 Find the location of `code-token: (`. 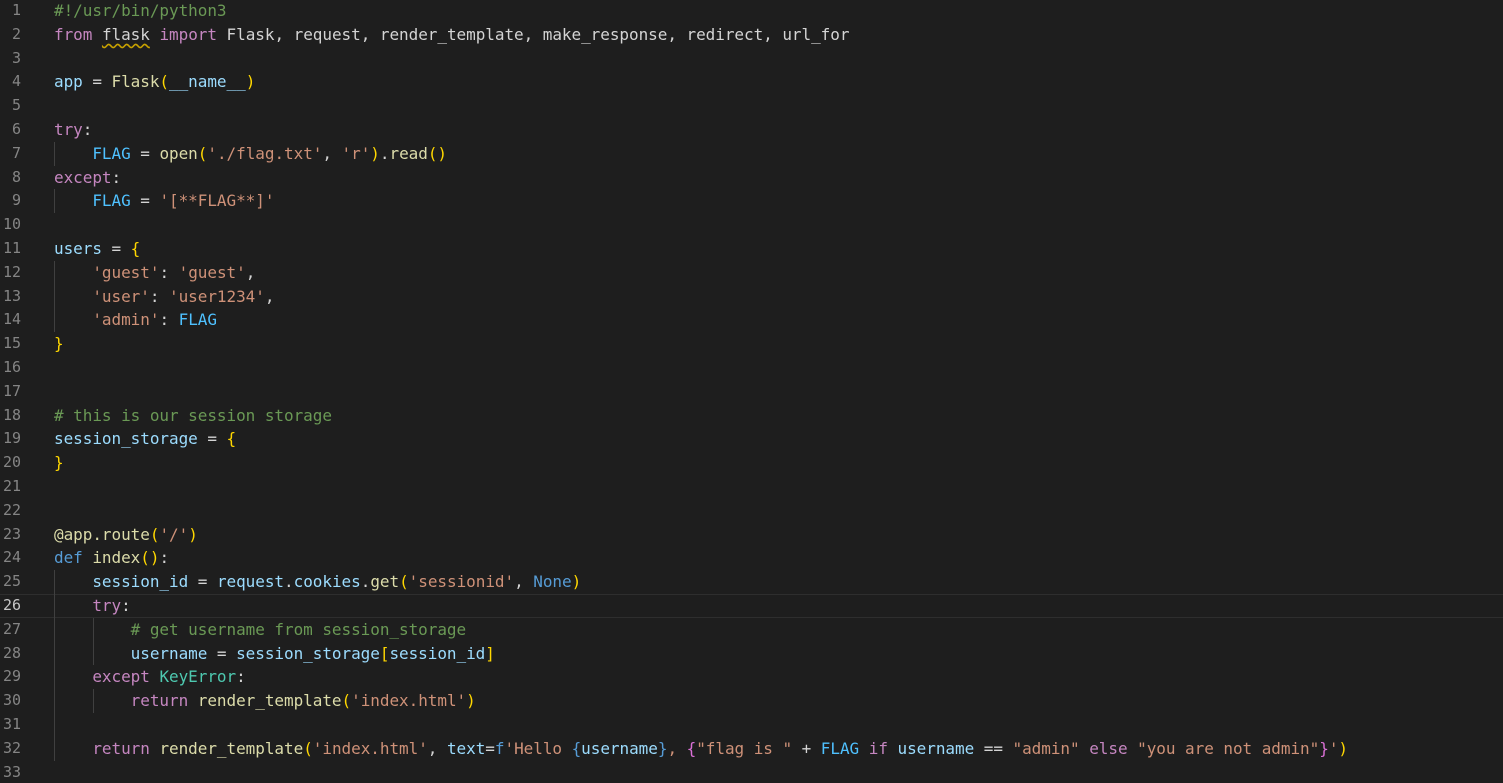

code-token: ( is located at coordinates (308, 748).